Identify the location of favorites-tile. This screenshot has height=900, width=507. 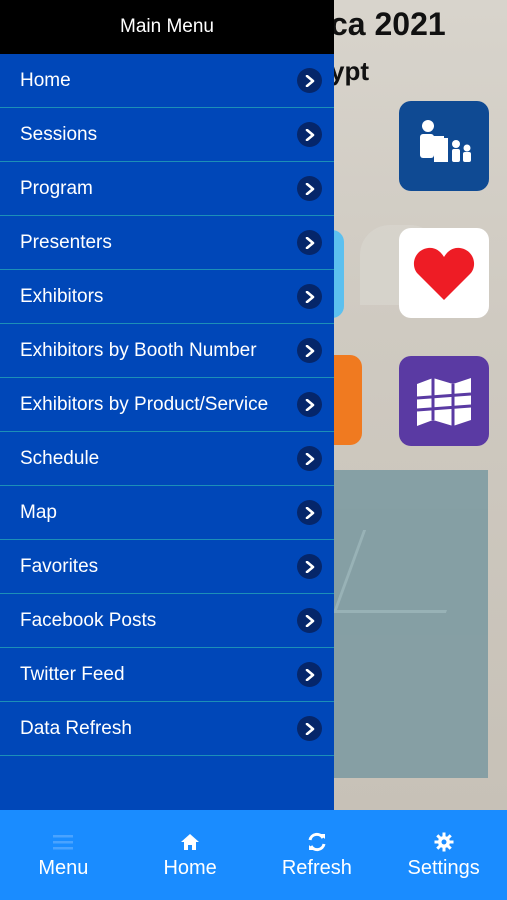
(444, 273).